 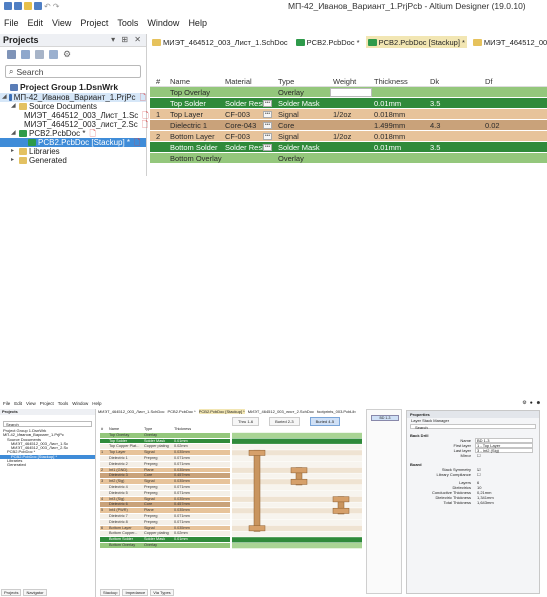 What do you see at coordinates (257, 490) in the screenshot?
I see `through-via` at bounding box center [257, 490].